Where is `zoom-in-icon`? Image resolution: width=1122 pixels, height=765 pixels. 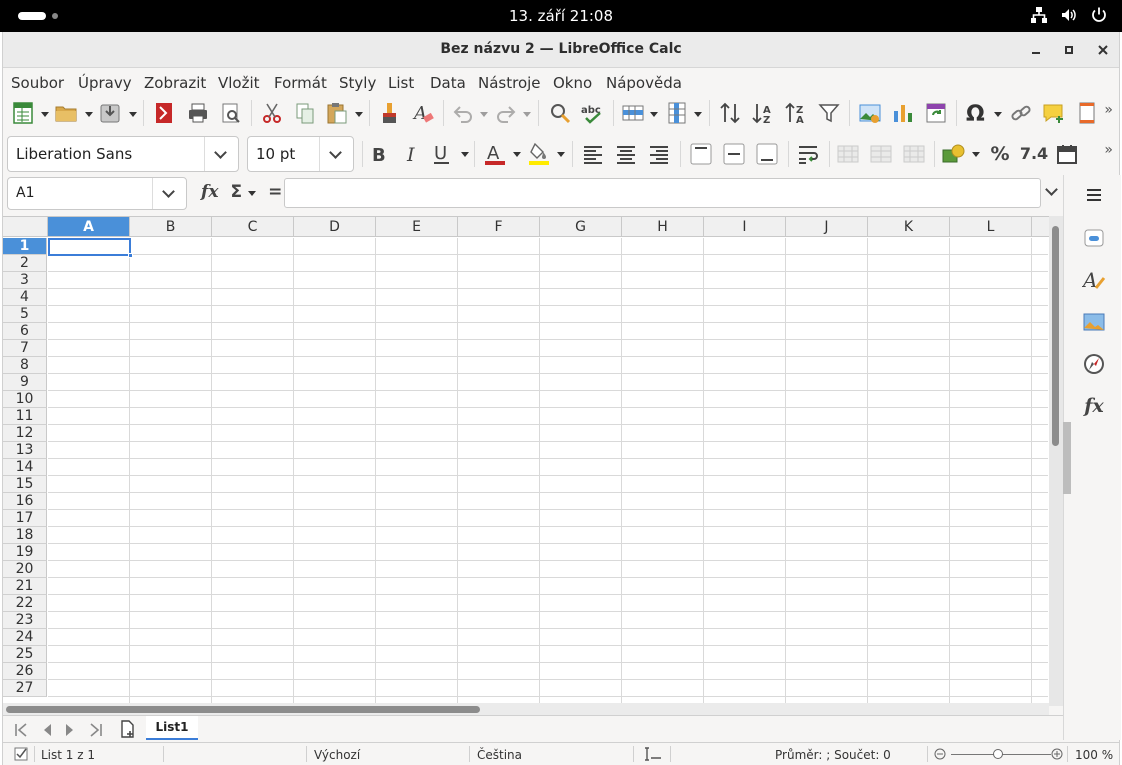
zoom-in-icon is located at coordinates (1057, 755).